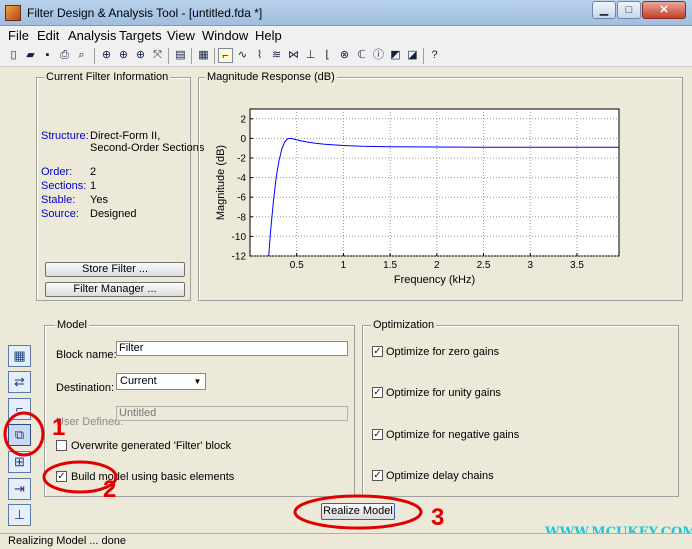  What do you see at coordinates (67, 541) in the screenshot?
I see `status-text: Realizing Model ... done` at bounding box center [67, 541].